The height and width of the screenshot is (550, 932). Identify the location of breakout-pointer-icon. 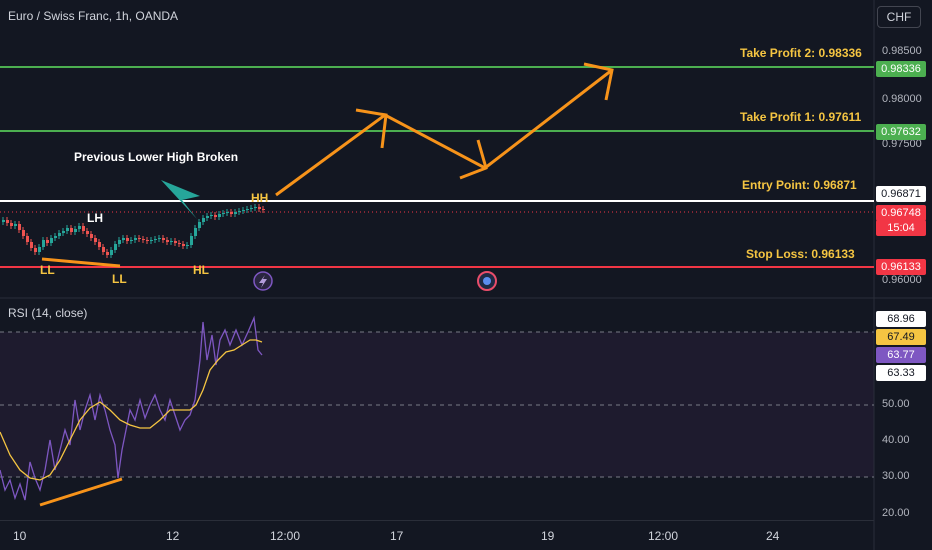
(180, 199).